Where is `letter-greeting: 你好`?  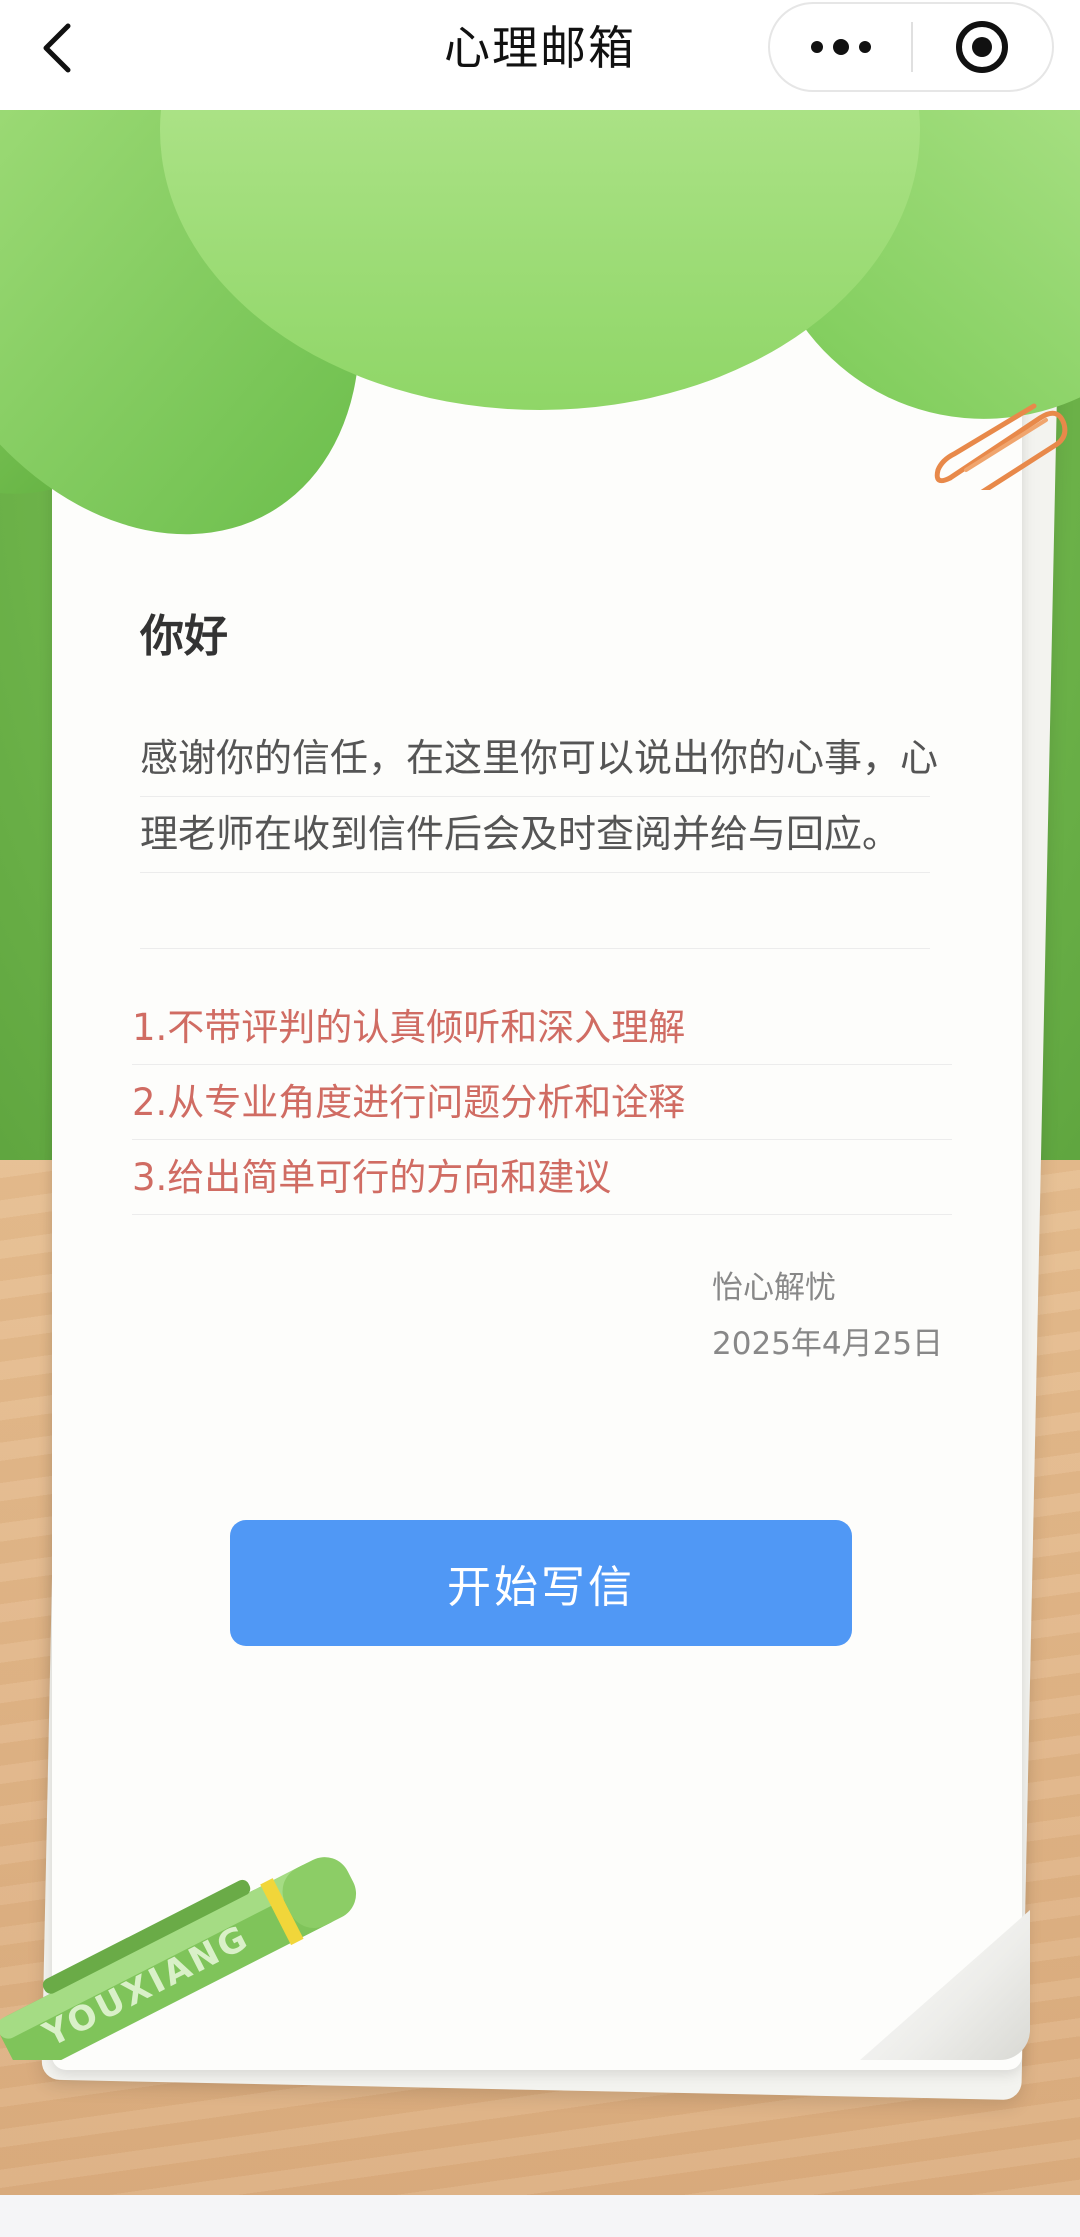 letter-greeting: 你好 is located at coordinates (184, 636).